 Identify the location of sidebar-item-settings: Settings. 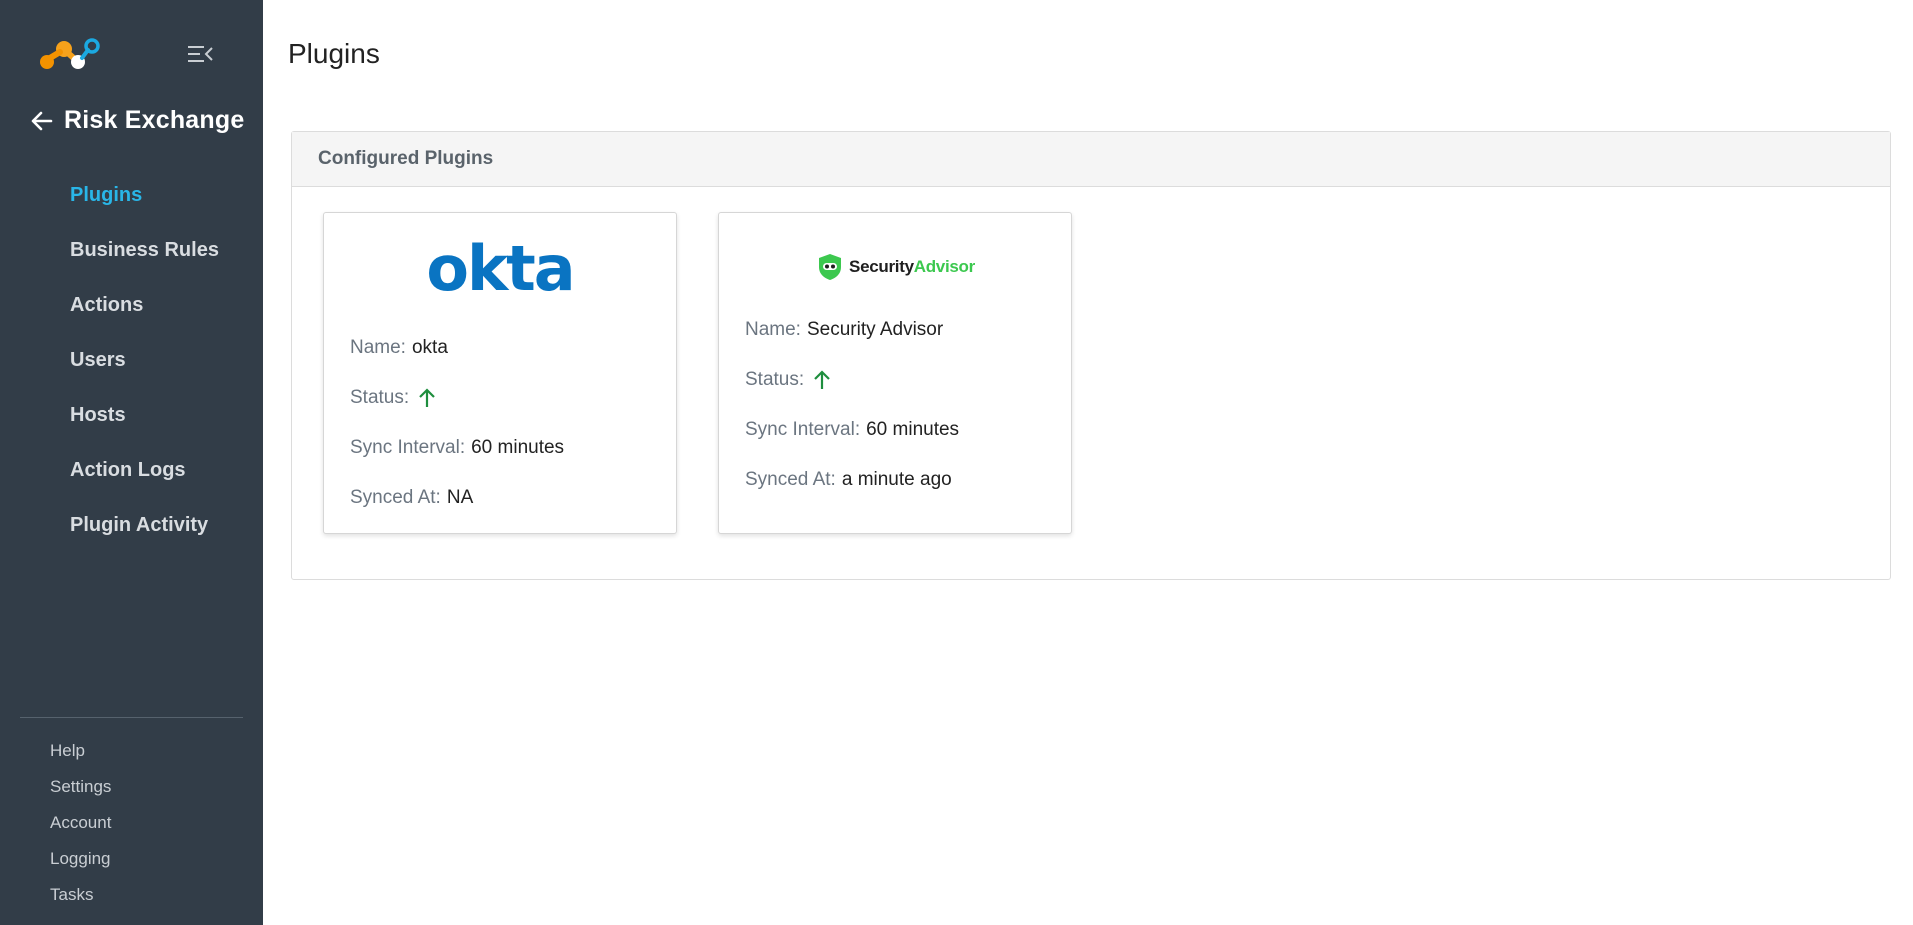
(80, 787).